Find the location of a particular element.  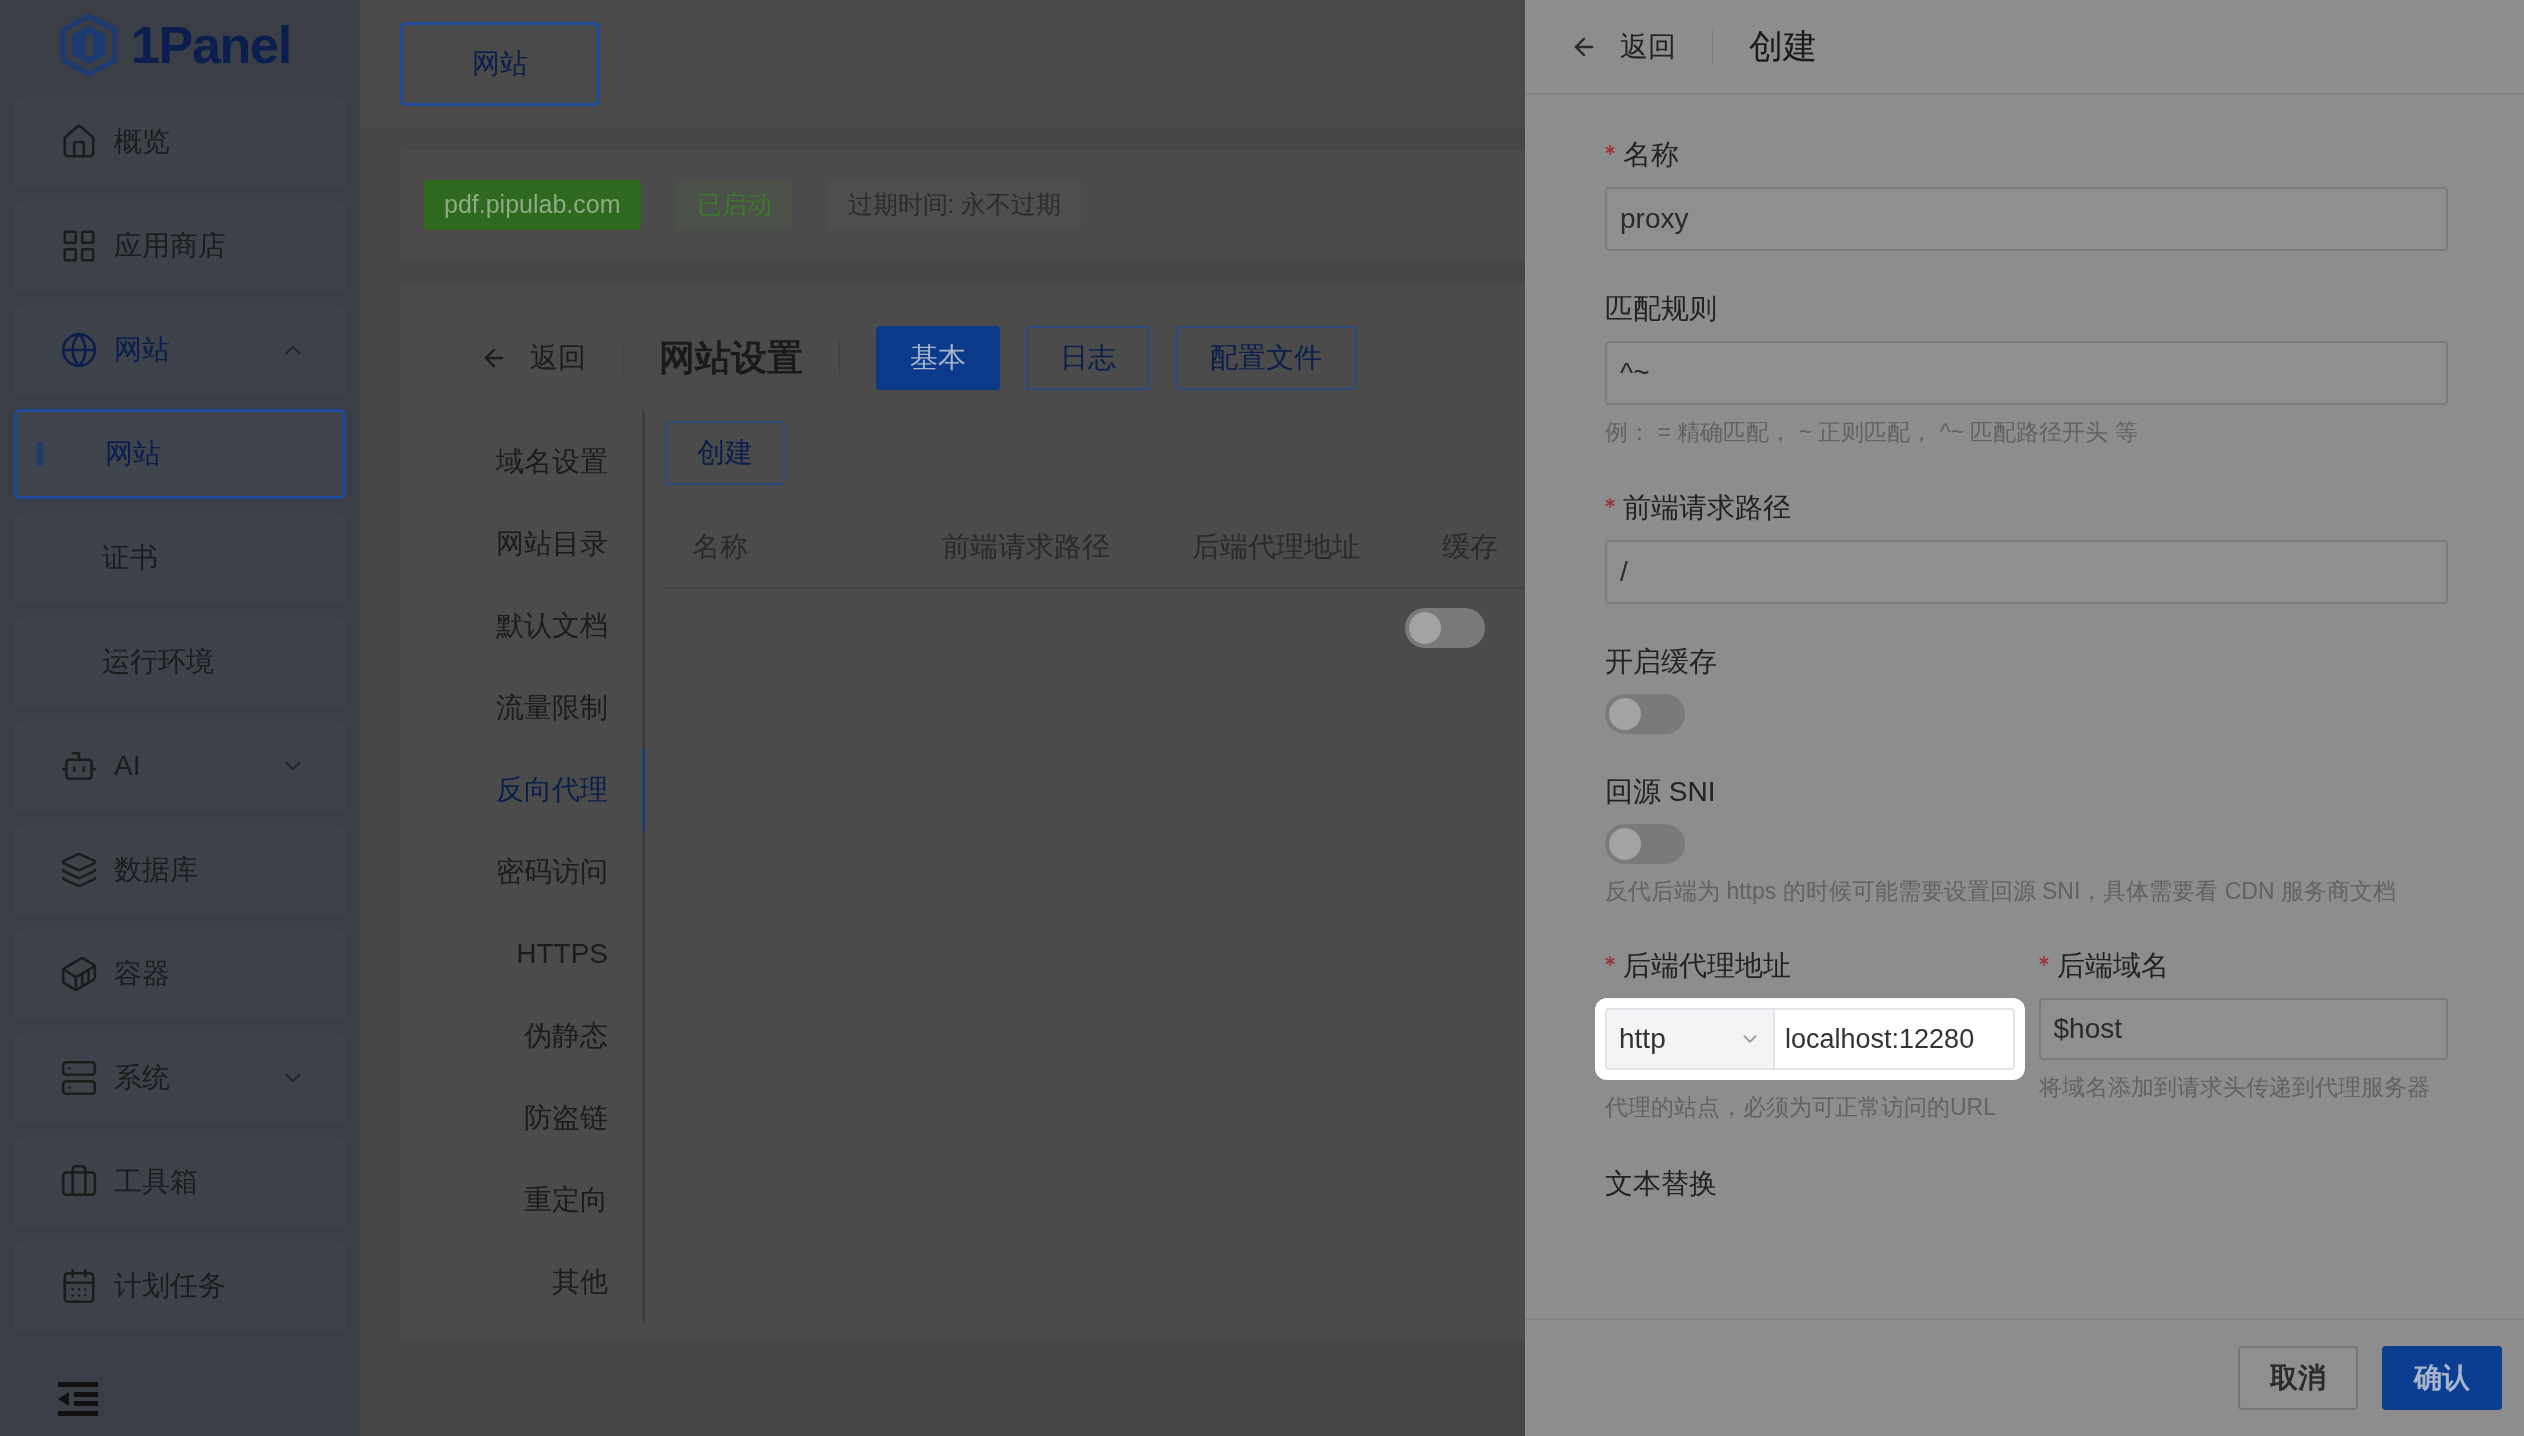

settings-tab: 日志 is located at coordinates (1088, 357).